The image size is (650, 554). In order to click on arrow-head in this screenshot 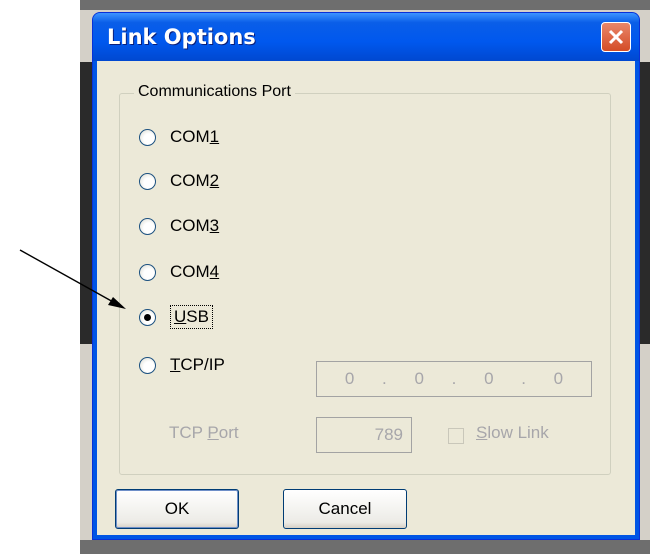, I will do `click(117, 303)`.